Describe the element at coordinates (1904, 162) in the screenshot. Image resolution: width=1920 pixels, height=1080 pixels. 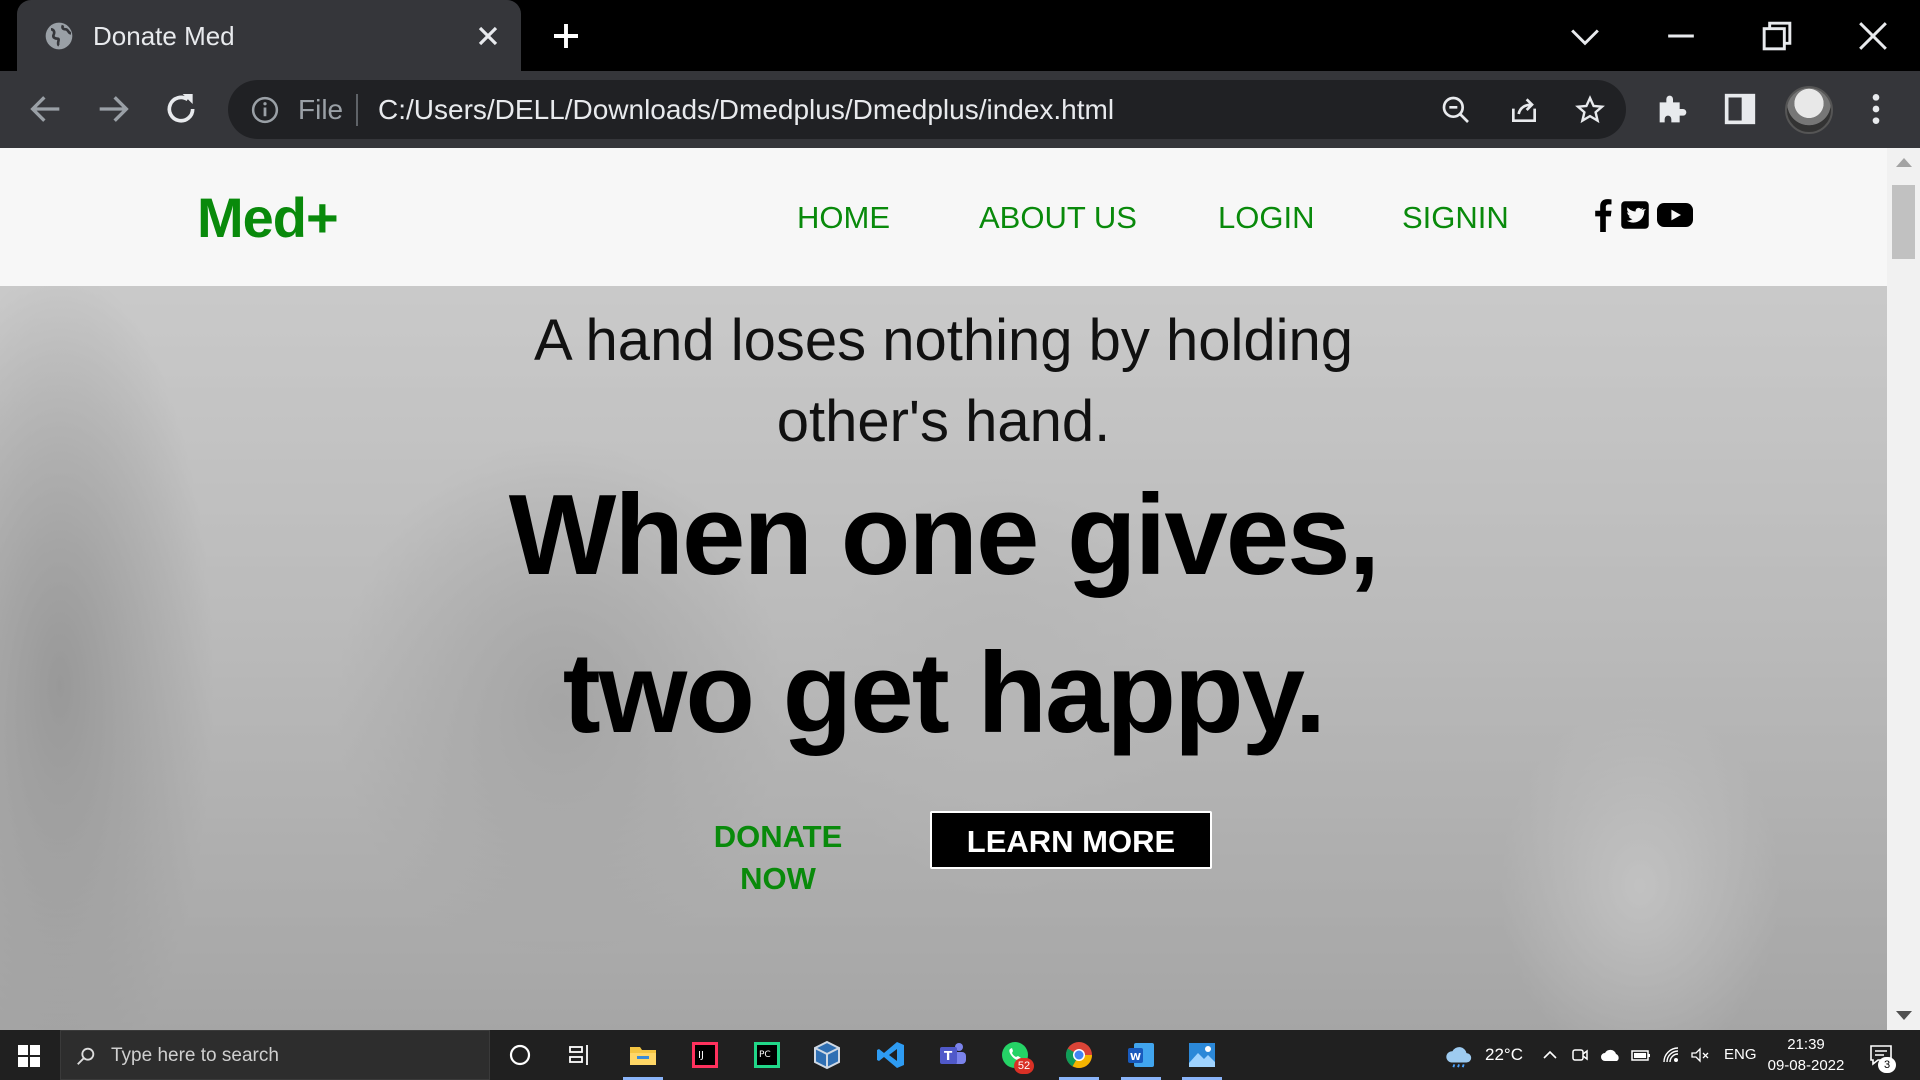
I see `scroll-up-arrow-icon` at that location.